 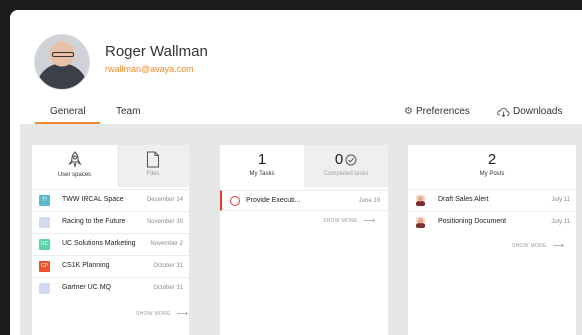 I want to click on avatar, so click(x=62, y=62).